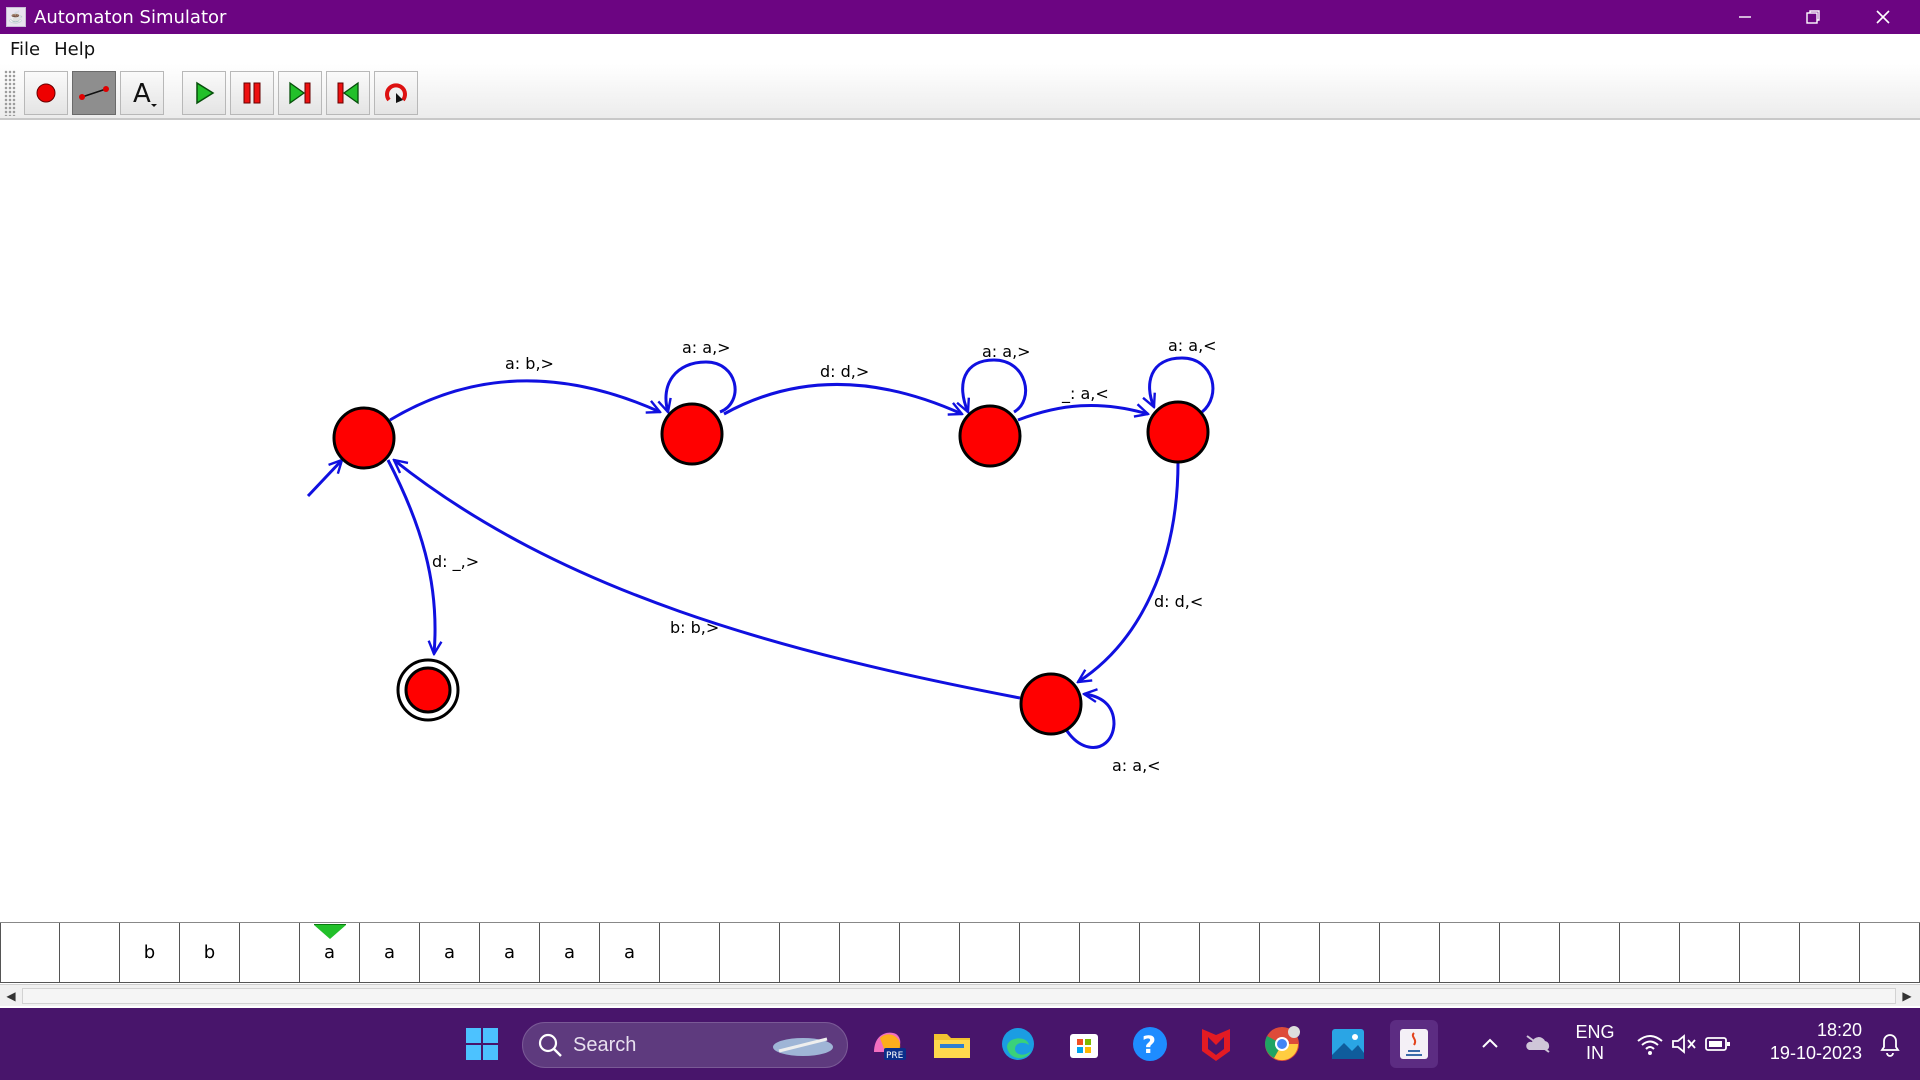 The width and height of the screenshot is (1920, 1080). I want to click on label-q4-q0: b: b,>, so click(695, 627).